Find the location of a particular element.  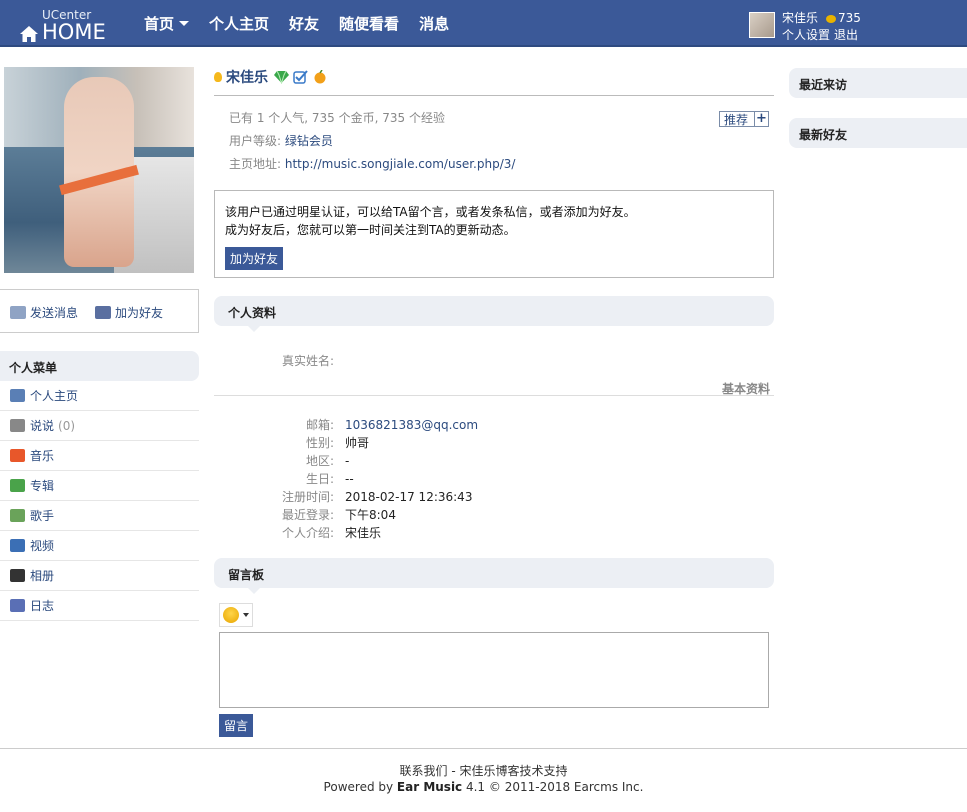

nav-profile-label: 个人主页 is located at coordinates (239, 24).